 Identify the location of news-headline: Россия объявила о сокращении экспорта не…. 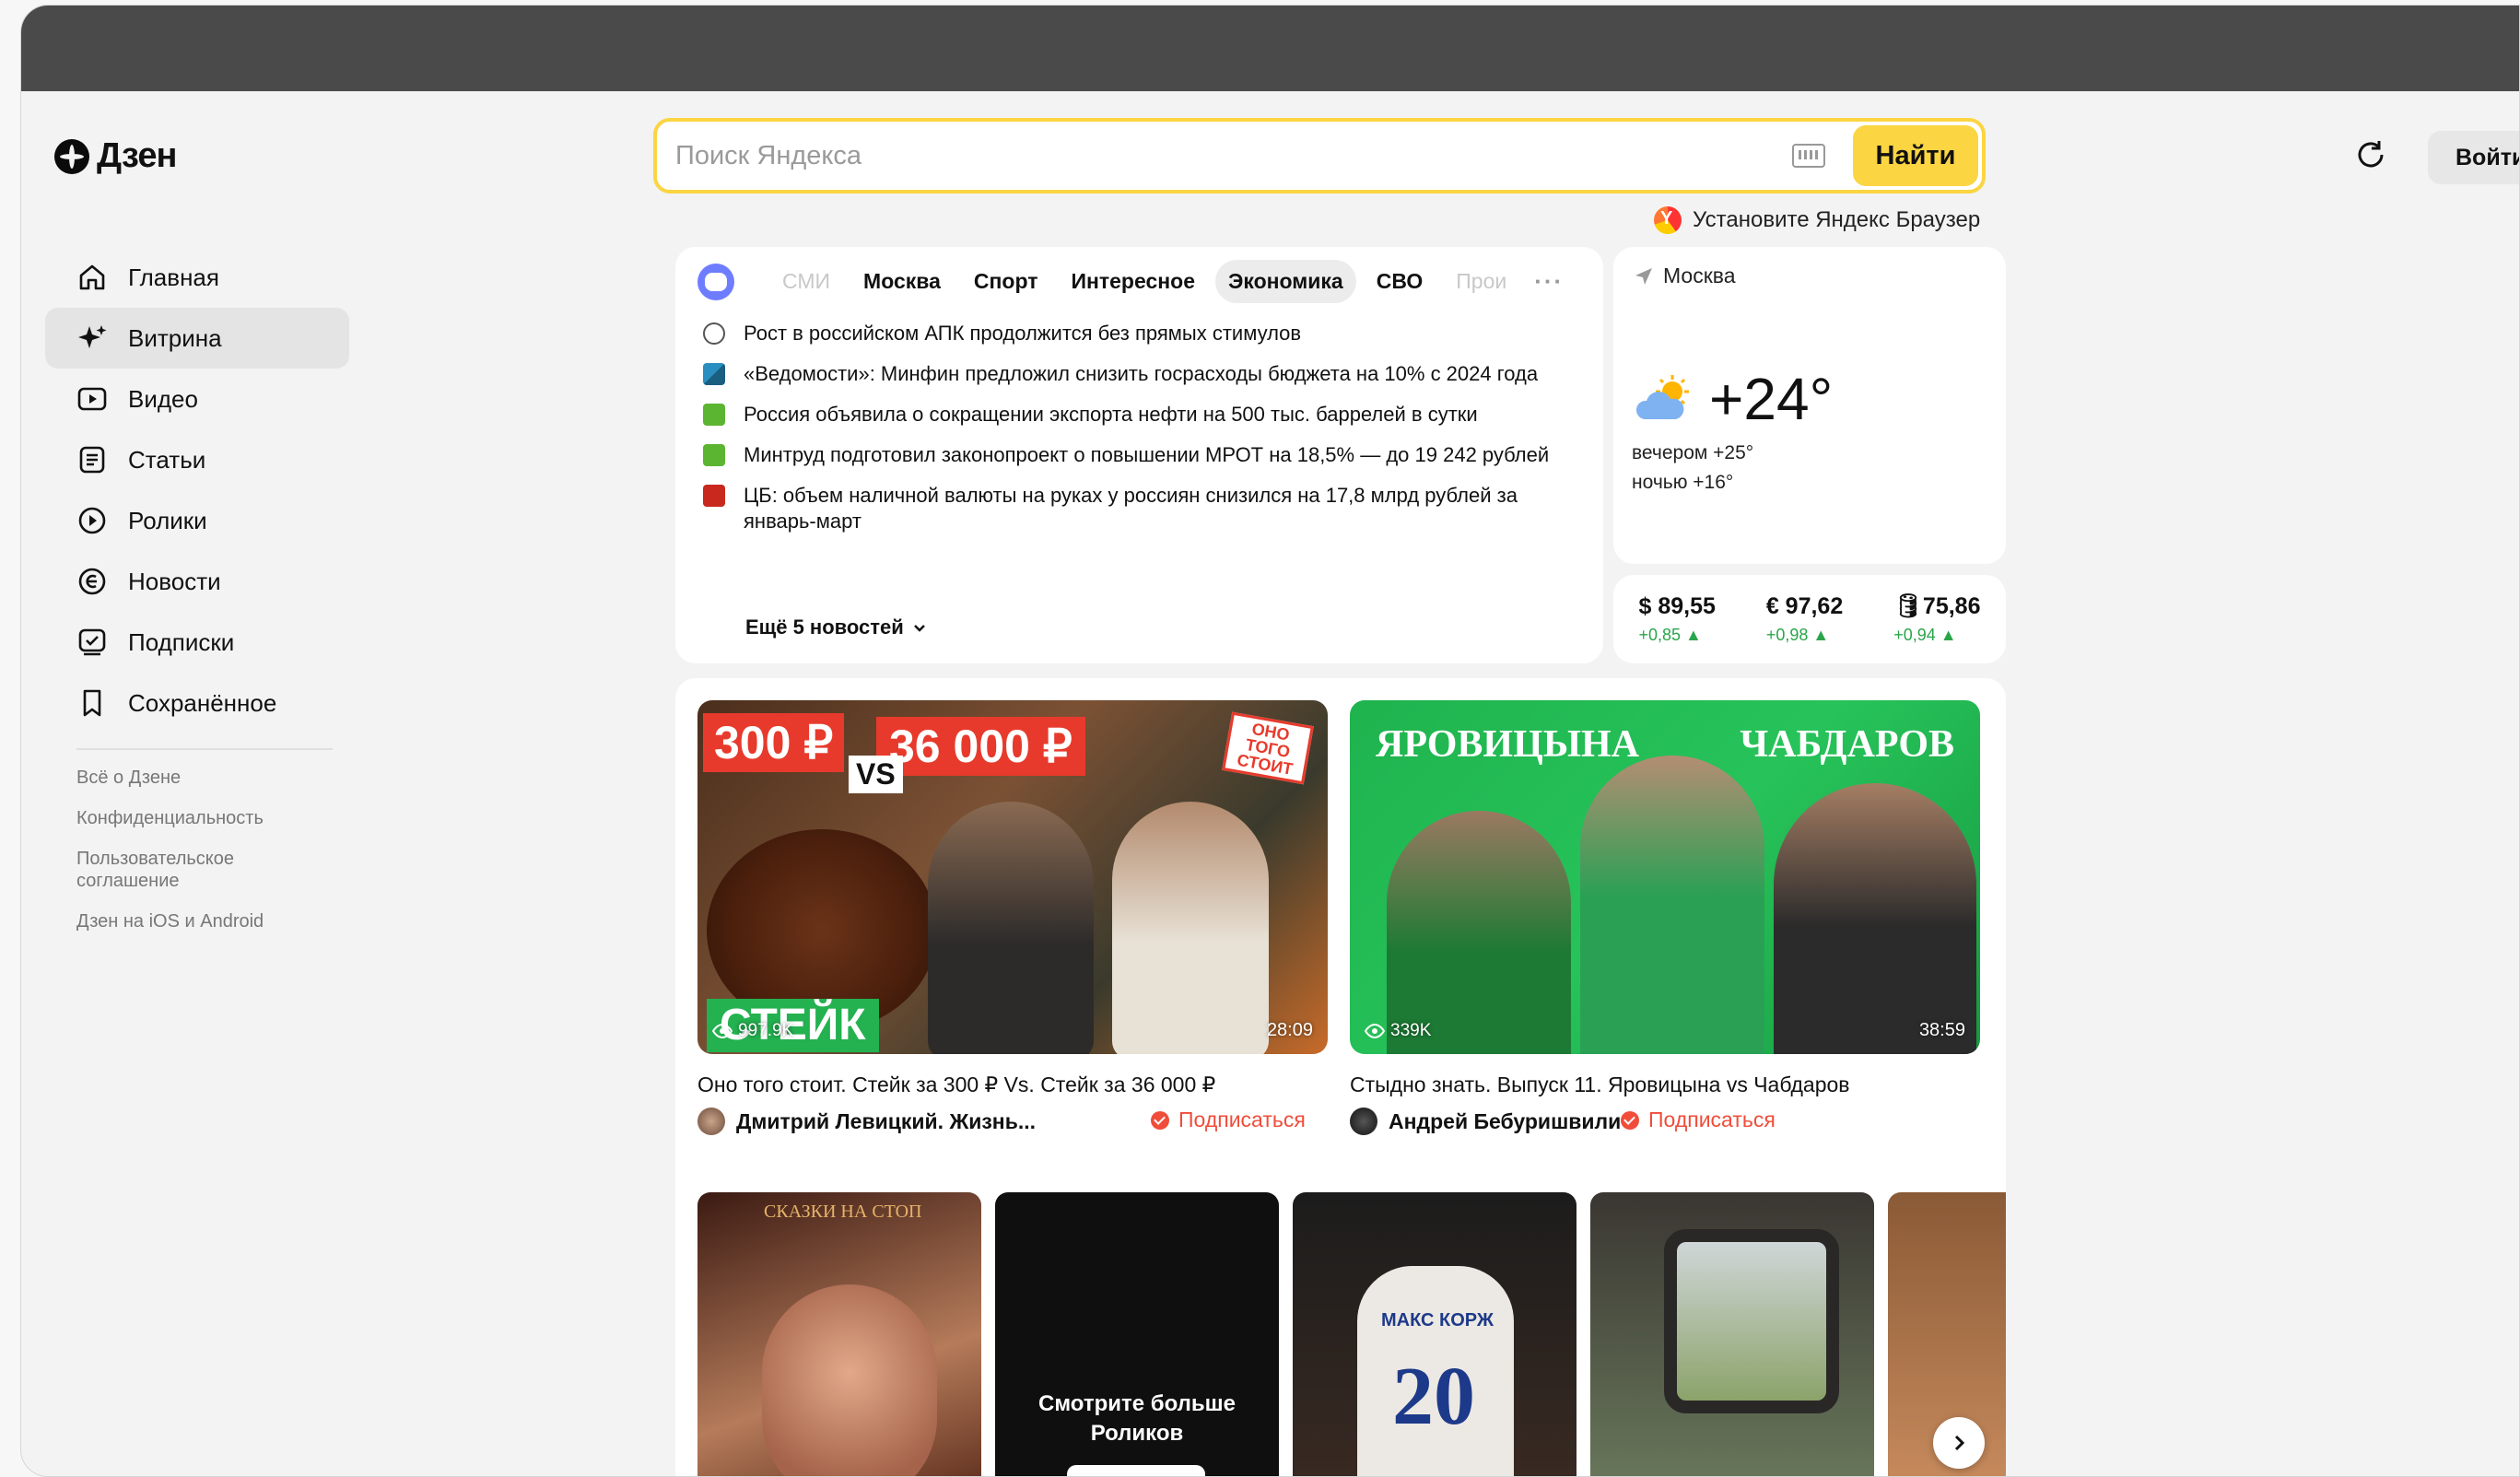
(1111, 414).